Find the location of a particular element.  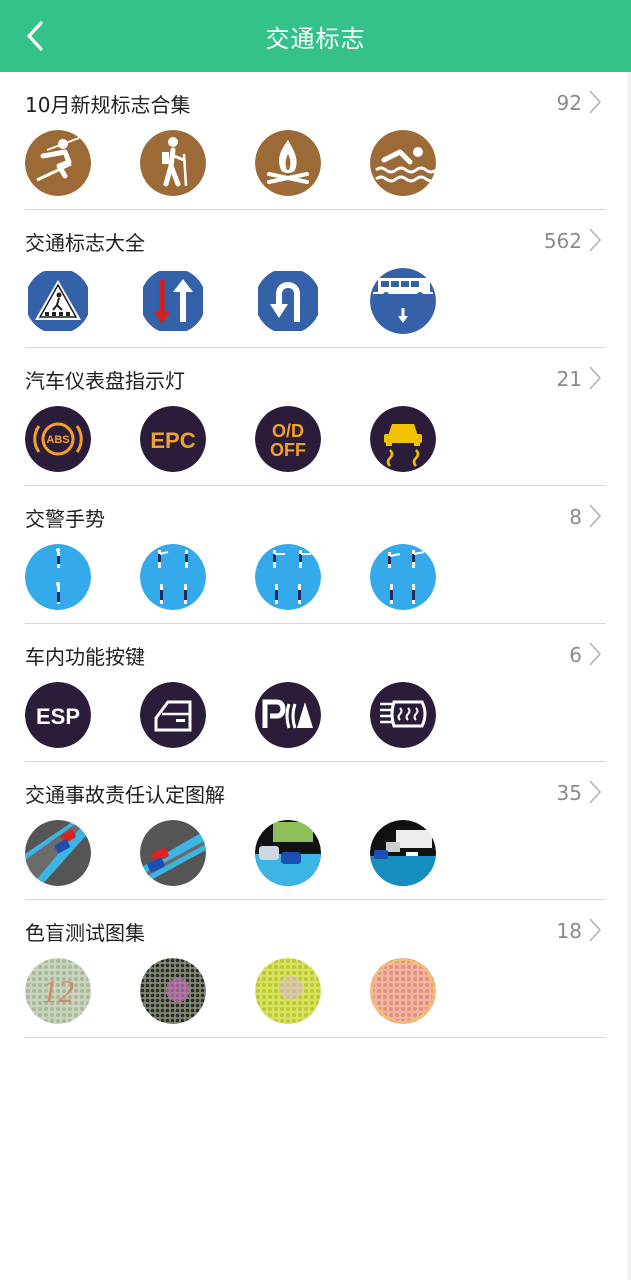

bus-lane-icon is located at coordinates (403, 301).